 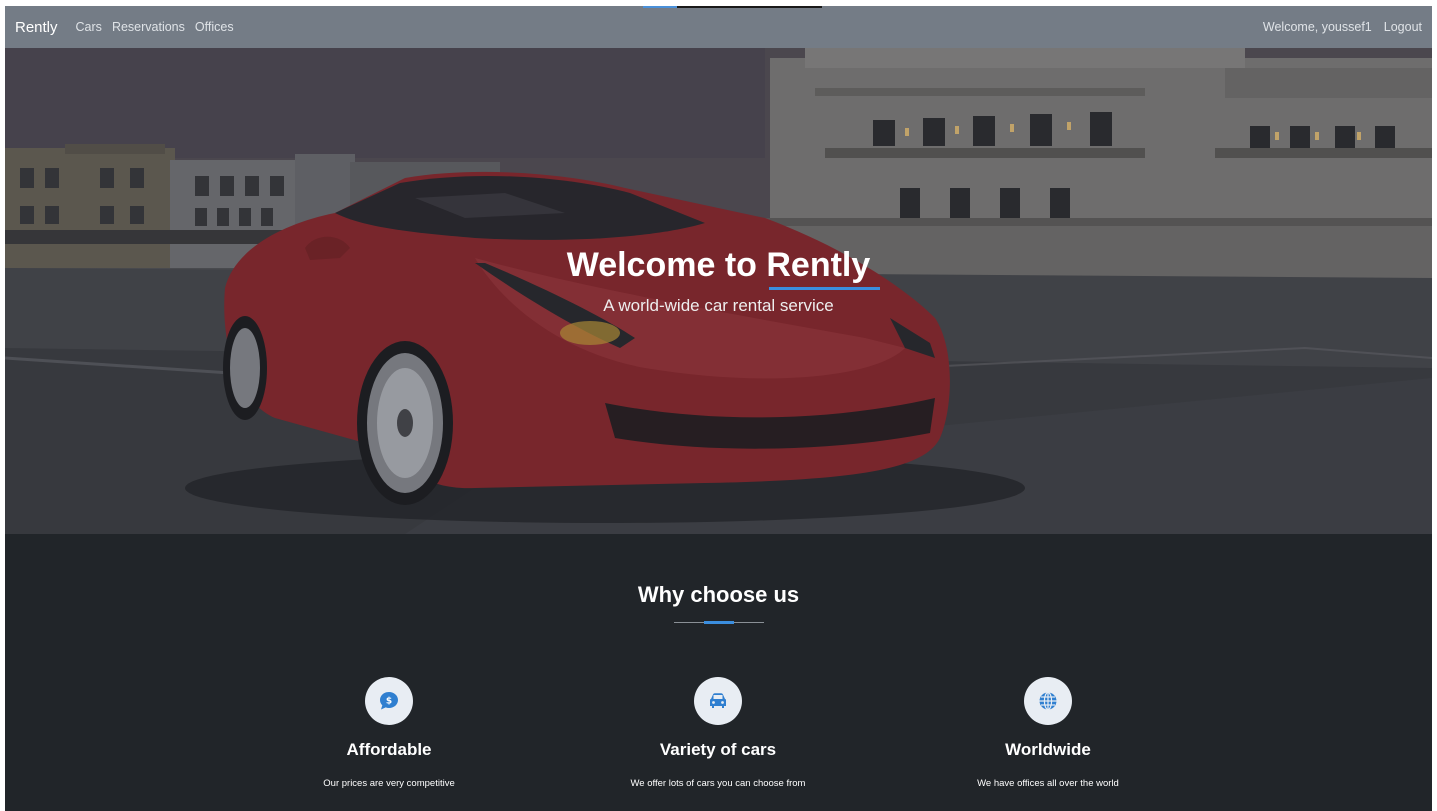 What do you see at coordinates (148, 27) in the screenshot?
I see `nav-link-reservations: Reservations` at bounding box center [148, 27].